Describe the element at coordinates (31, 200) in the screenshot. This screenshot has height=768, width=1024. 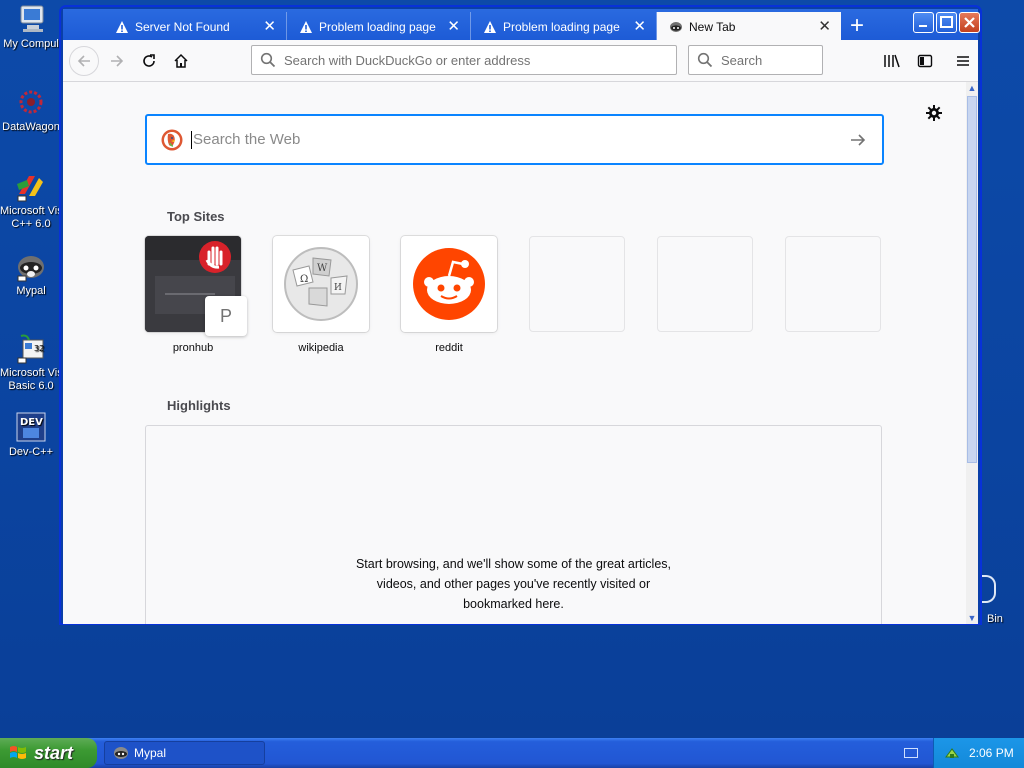
I see `desktop-icon-visual-cpp: Microsoft Vis C++ 6.0` at that location.